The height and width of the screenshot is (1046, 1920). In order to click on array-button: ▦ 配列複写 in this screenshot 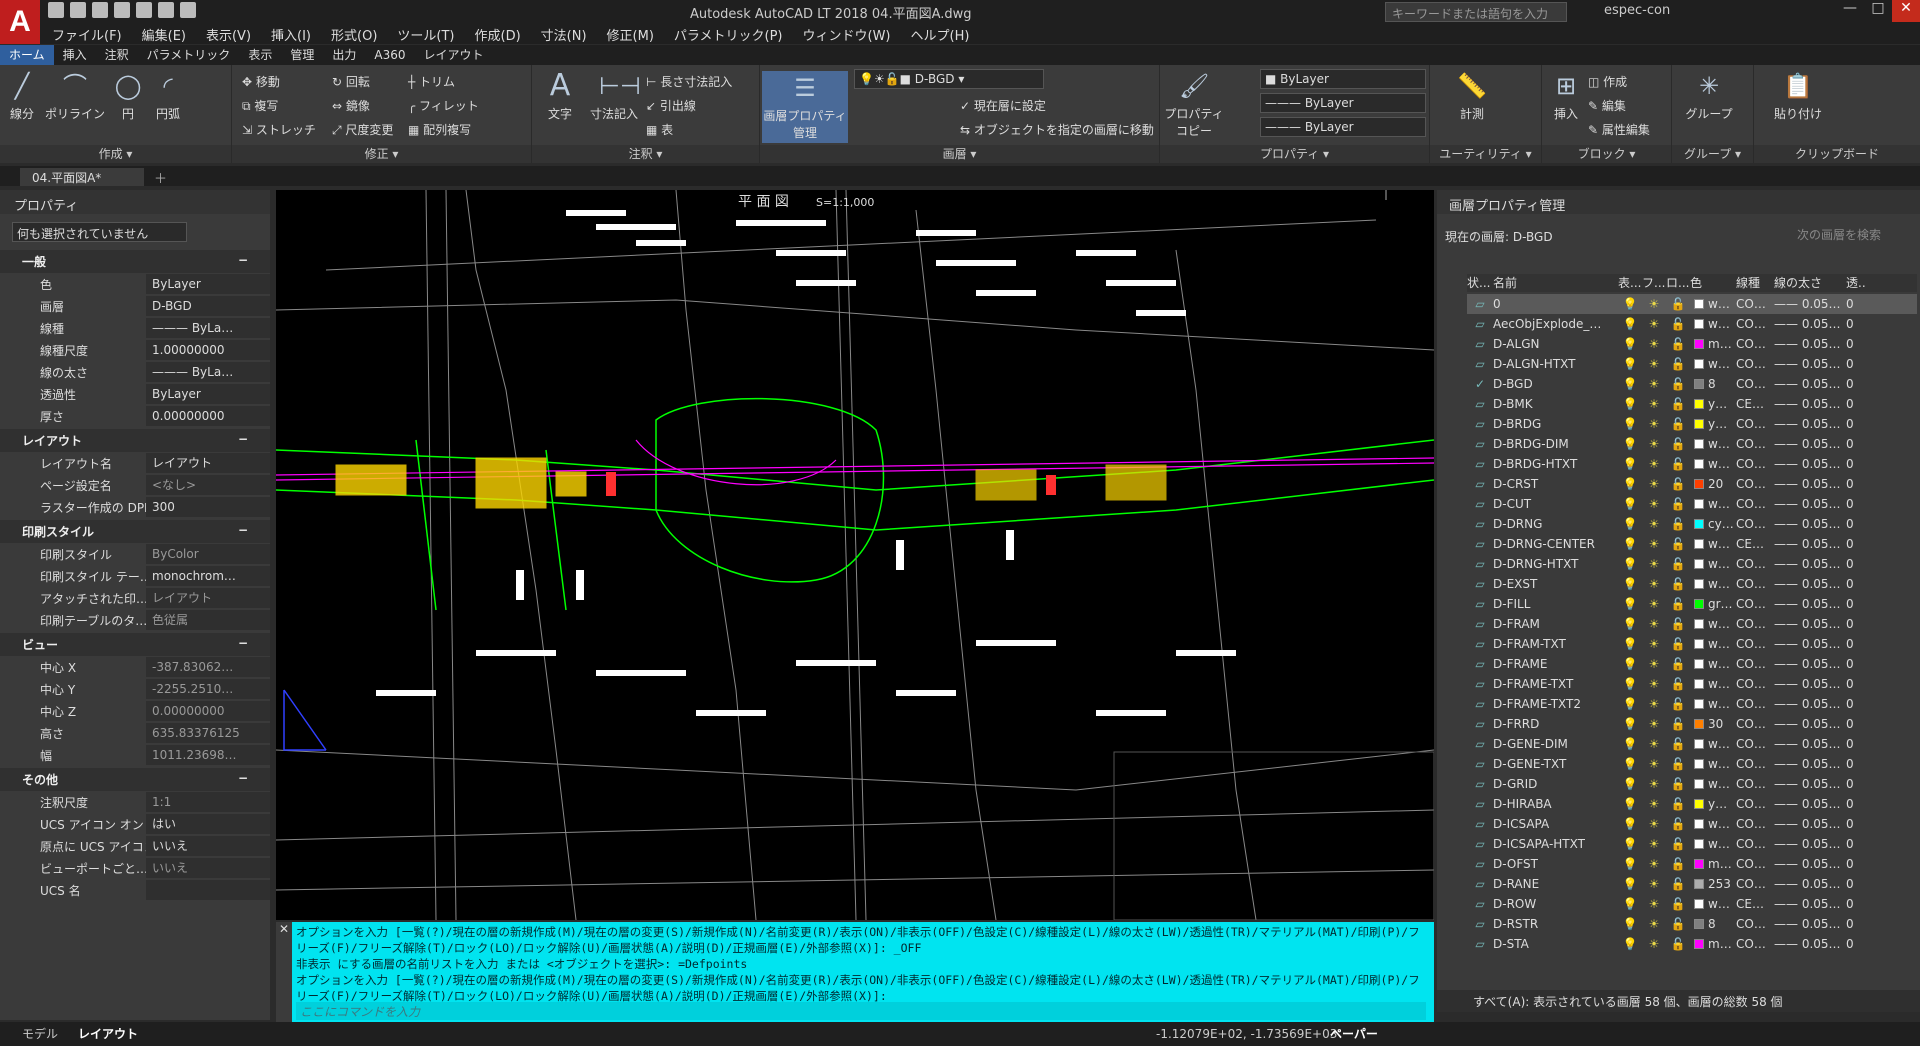, I will do `click(439, 129)`.